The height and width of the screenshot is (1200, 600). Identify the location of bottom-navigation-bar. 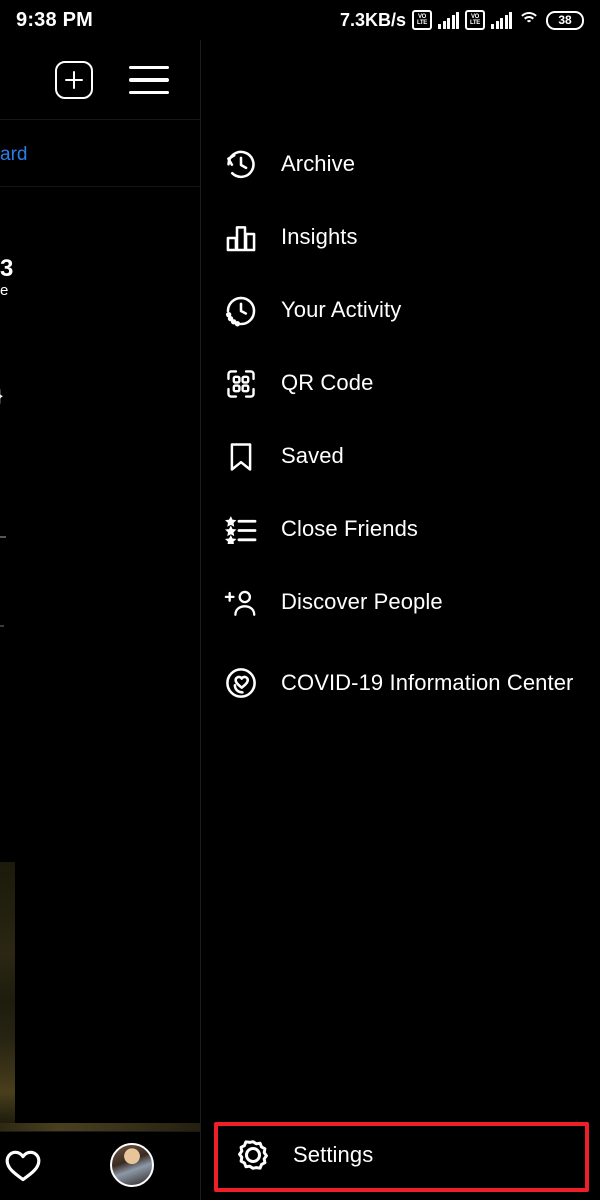
(100, 1165).